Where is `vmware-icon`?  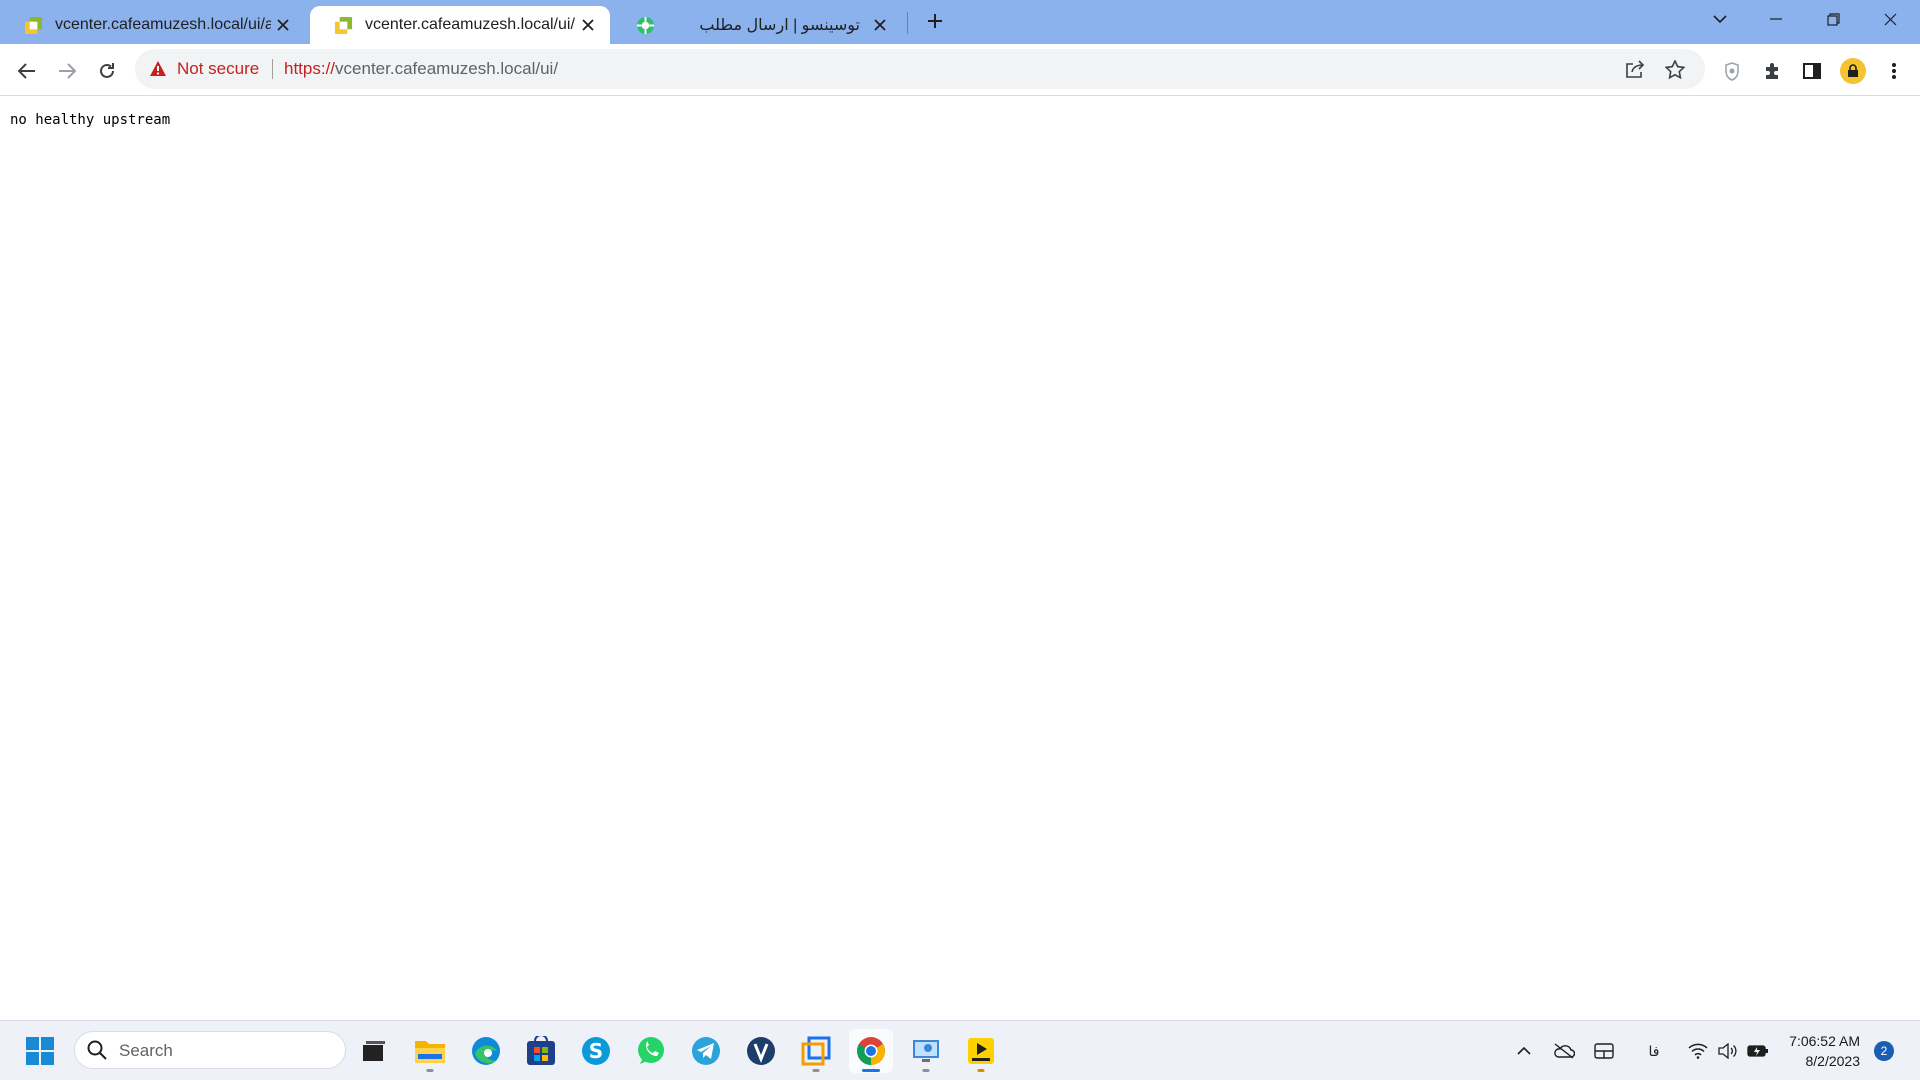 vmware-icon is located at coordinates (816, 1051).